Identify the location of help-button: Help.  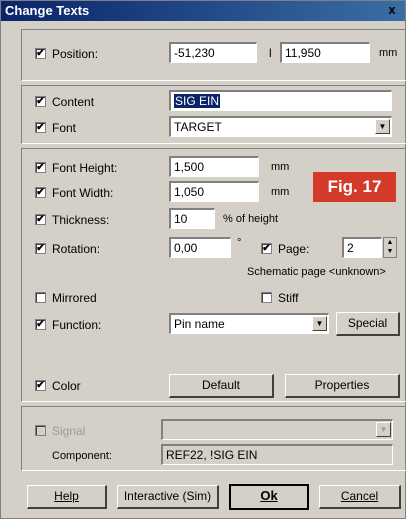
(67, 497).